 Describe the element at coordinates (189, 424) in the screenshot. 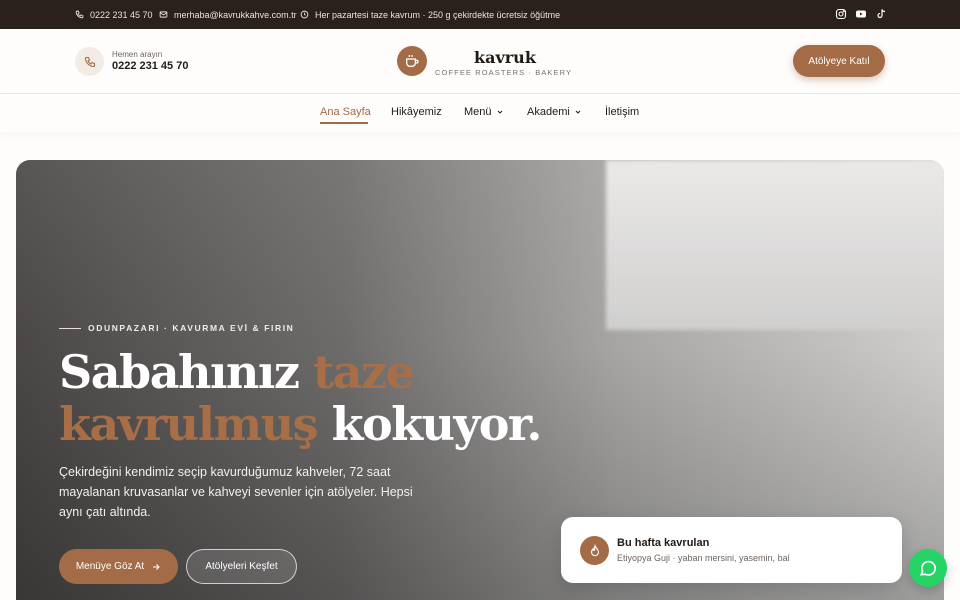

I see `headline-accent: kavrulmuş` at that location.